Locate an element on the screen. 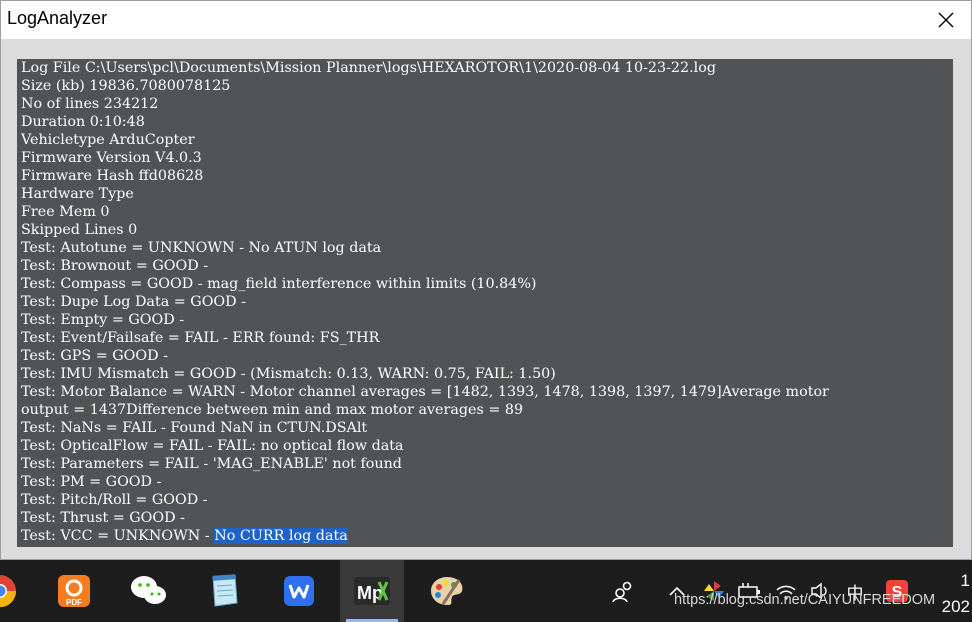 The height and width of the screenshot is (622, 972). tray-people is located at coordinates (623, 591).